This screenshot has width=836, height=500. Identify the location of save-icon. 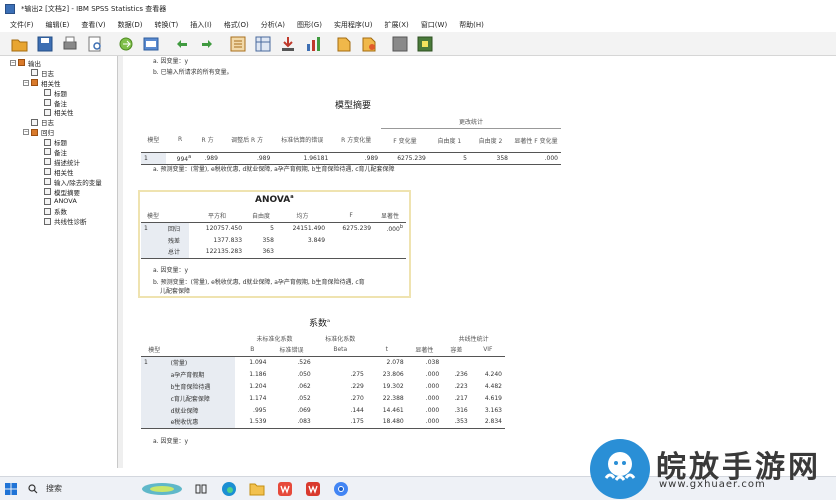
(45, 44).